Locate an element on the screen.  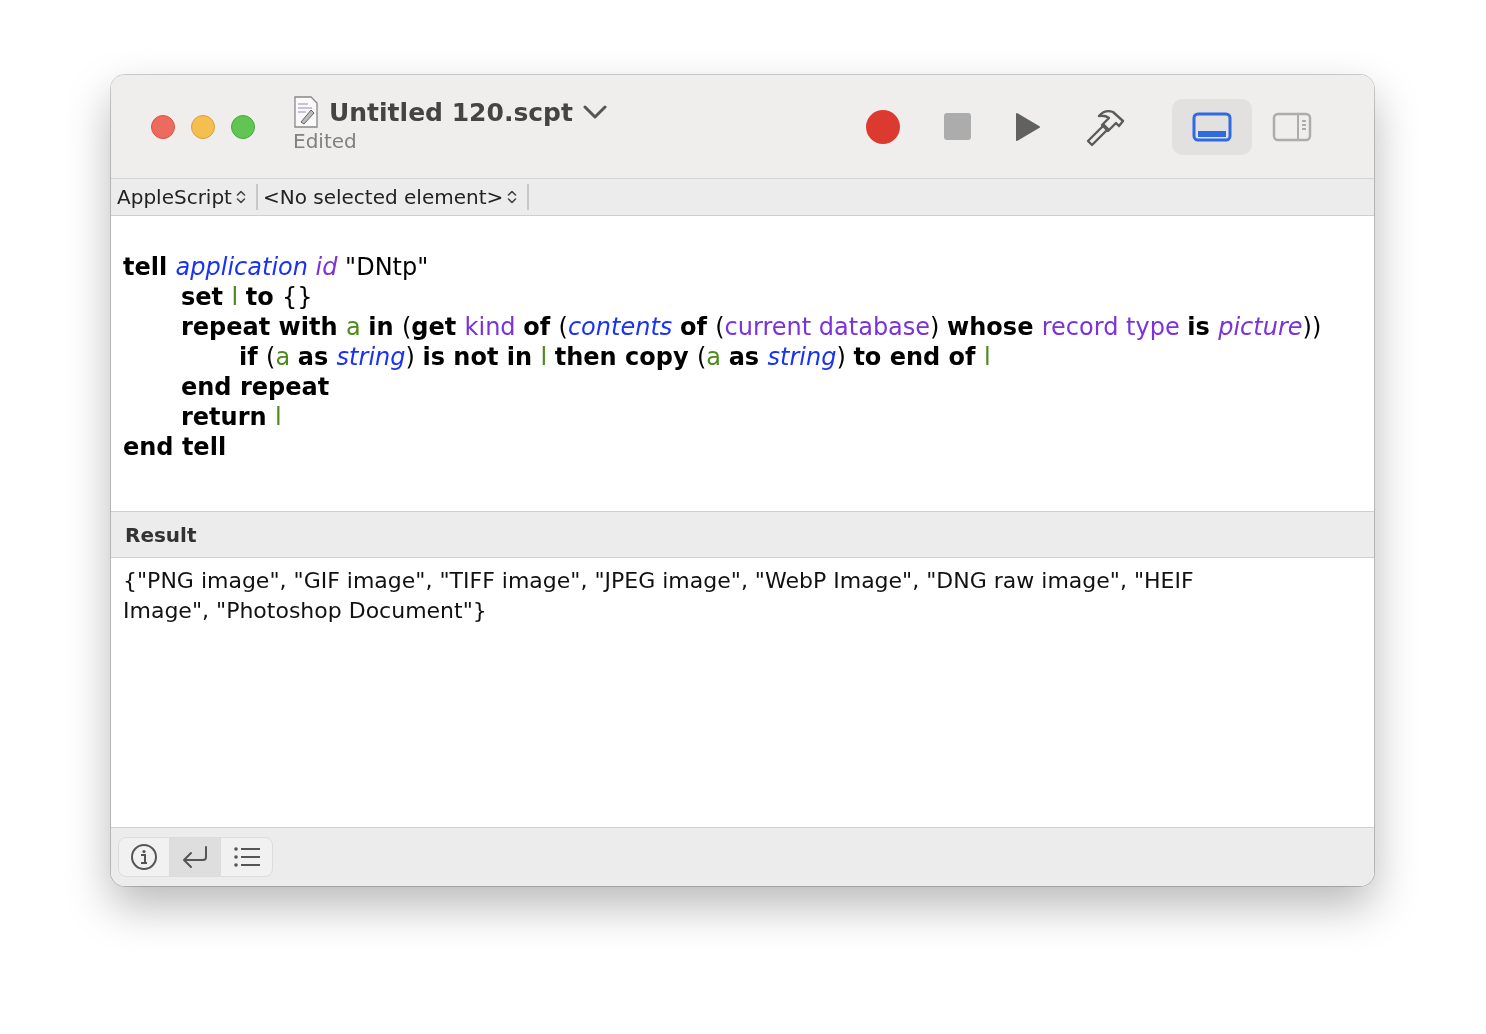
list-icon is located at coordinates (246, 857).